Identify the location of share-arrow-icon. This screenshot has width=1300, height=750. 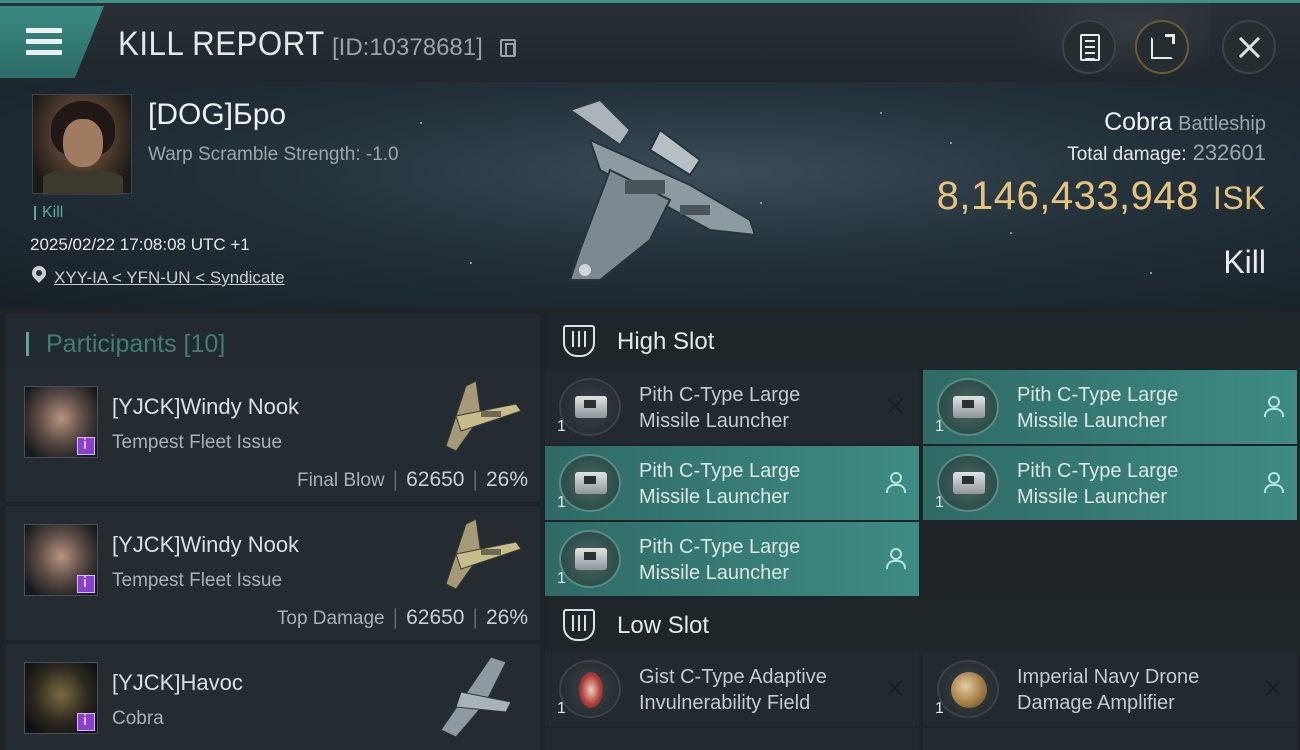
(1170, 39).